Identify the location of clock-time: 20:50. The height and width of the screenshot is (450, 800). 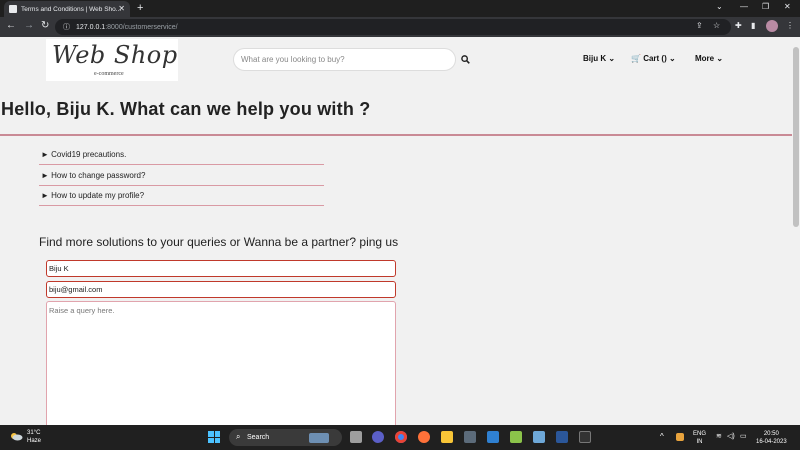
(771, 434).